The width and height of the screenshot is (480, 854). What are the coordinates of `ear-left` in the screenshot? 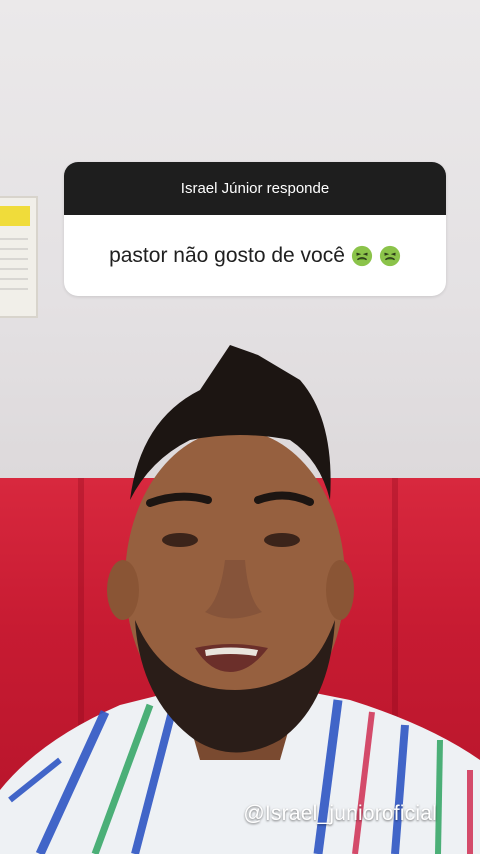 It's located at (123, 590).